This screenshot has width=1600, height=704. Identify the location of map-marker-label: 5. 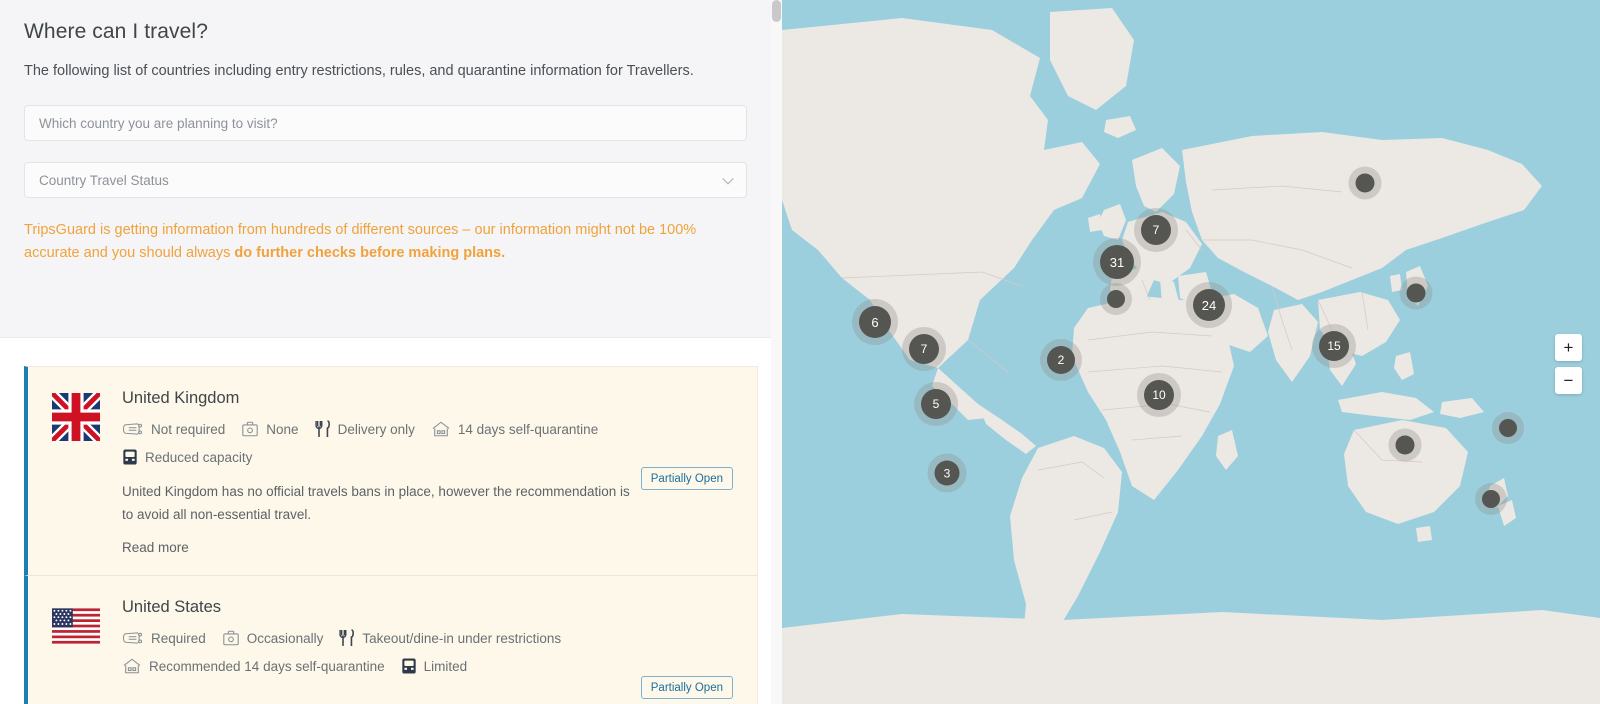
(936, 404).